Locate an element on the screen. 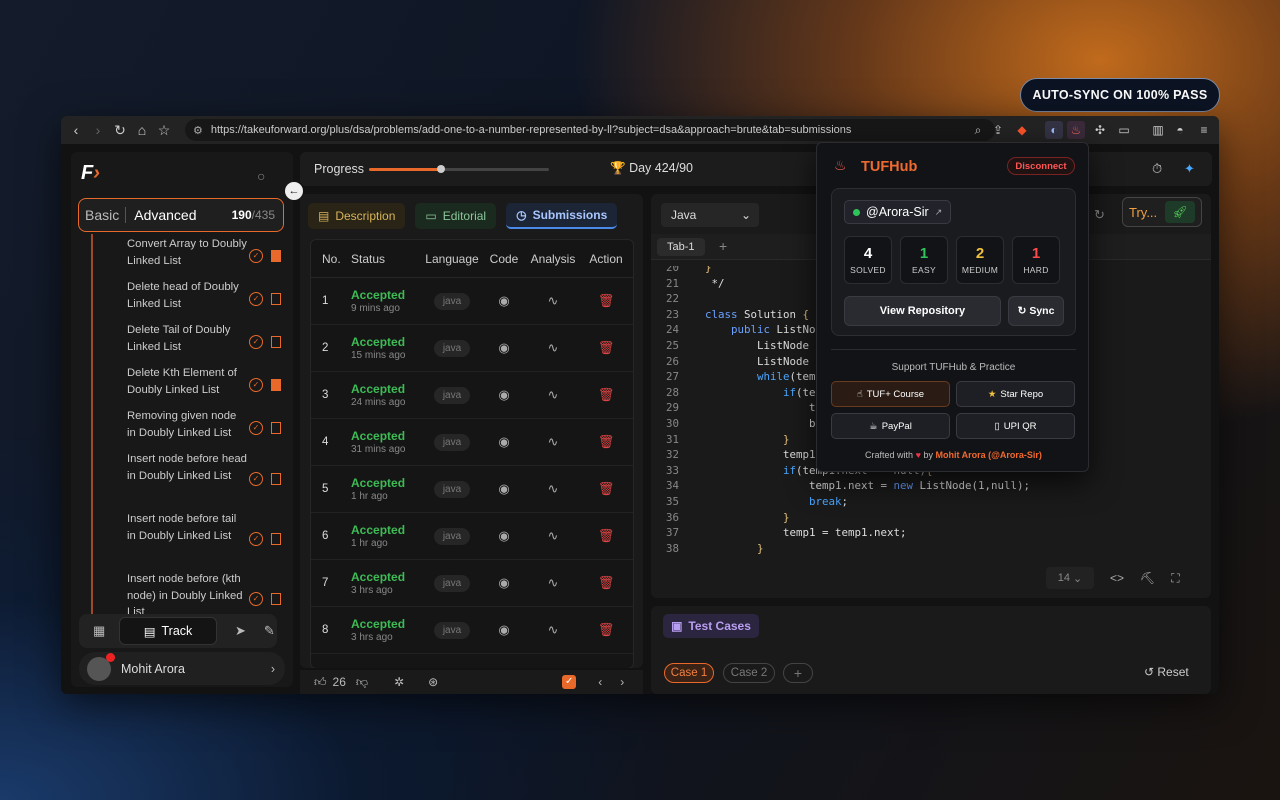 This screenshot has height=800, width=1280. code-format-icon: <> is located at coordinates (1117, 578).